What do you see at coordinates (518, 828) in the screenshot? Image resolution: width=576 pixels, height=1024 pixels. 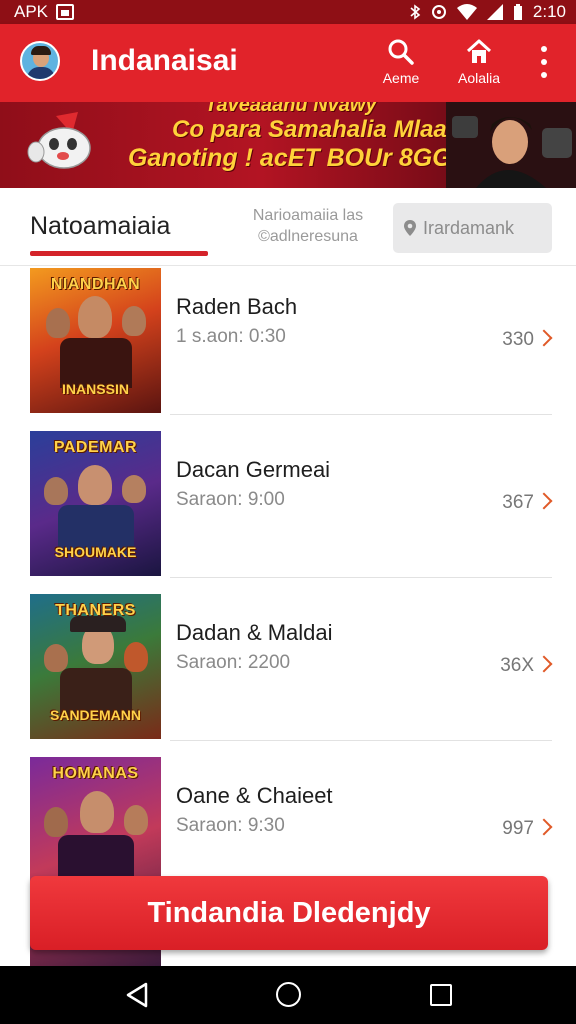 I see `item-count: 997` at bounding box center [518, 828].